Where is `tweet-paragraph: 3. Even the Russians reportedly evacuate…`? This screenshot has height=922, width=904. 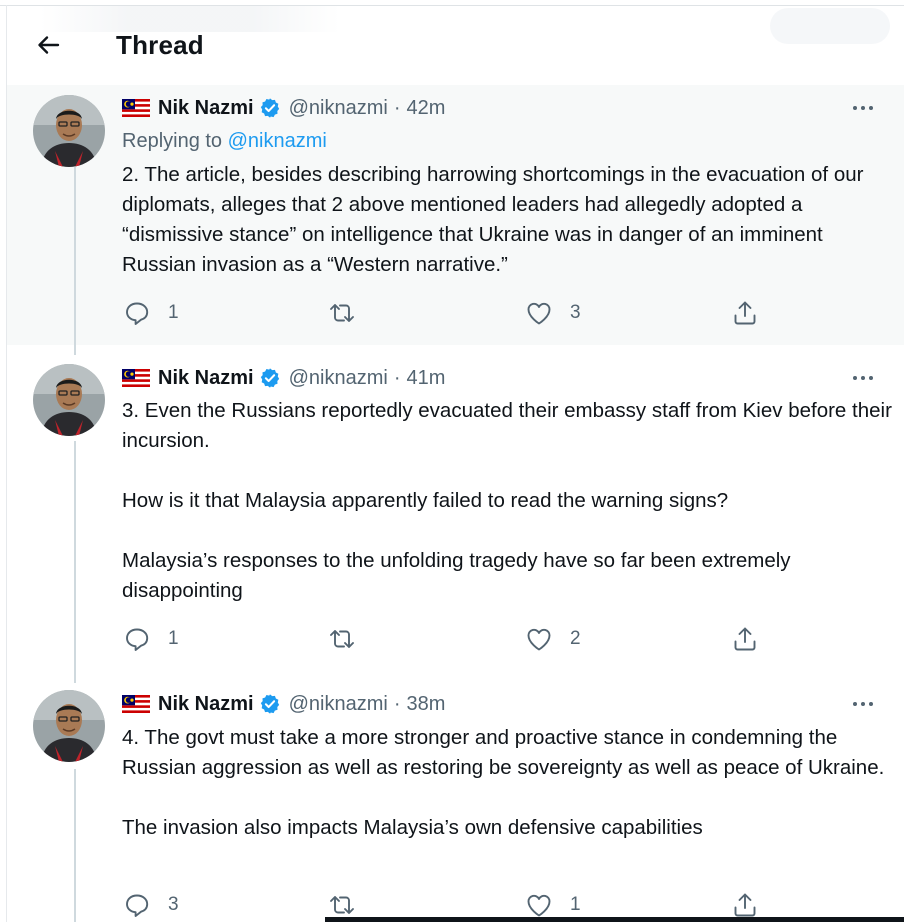 tweet-paragraph: 3. Even the Russians reportedly evacuate… is located at coordinates (507, 425).